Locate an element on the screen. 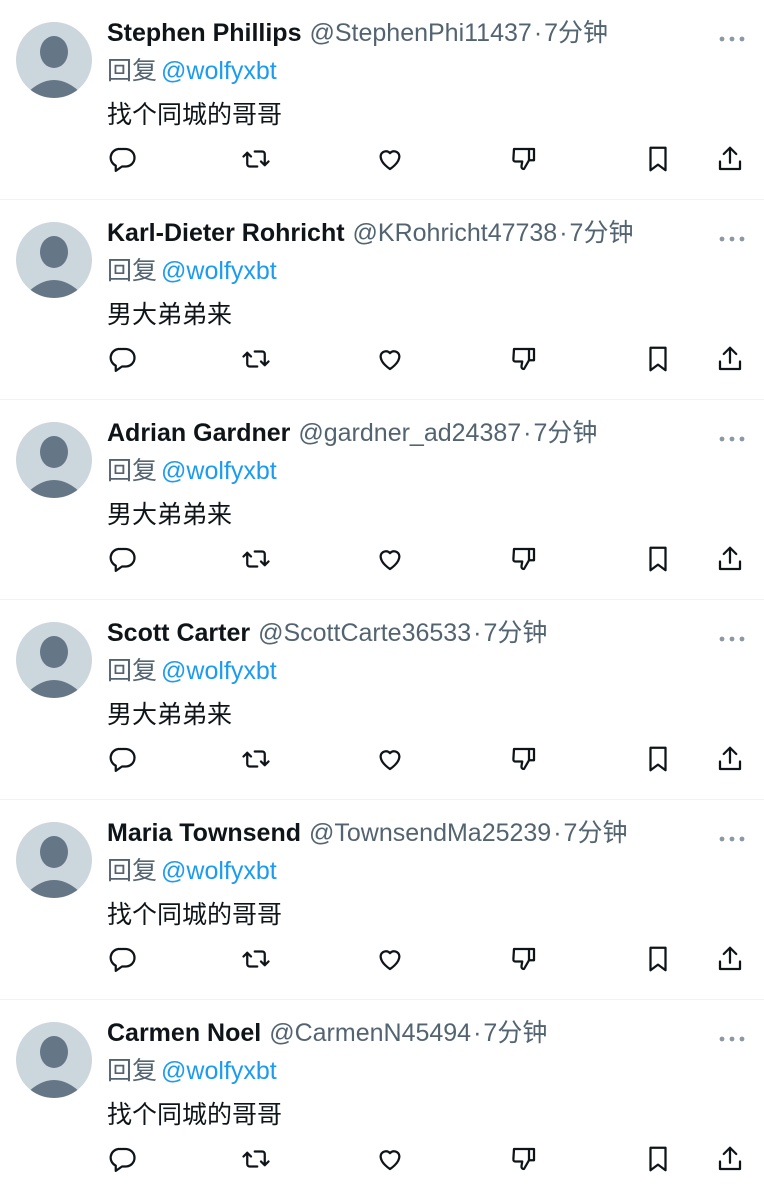  display-name: Maria Townsend is located at coordinates (204, 833).